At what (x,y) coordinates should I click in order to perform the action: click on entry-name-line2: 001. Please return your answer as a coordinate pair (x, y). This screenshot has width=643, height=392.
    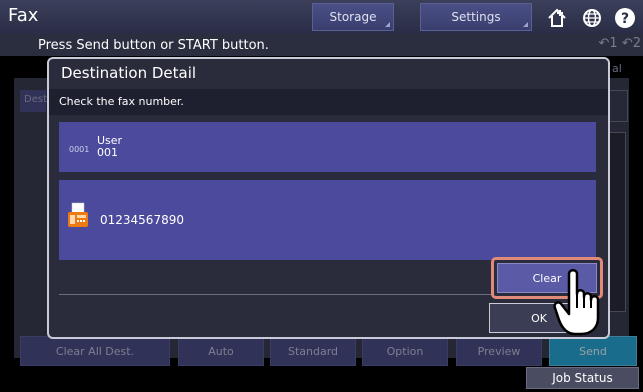
    Looking at the image, I should click on (107, 152).